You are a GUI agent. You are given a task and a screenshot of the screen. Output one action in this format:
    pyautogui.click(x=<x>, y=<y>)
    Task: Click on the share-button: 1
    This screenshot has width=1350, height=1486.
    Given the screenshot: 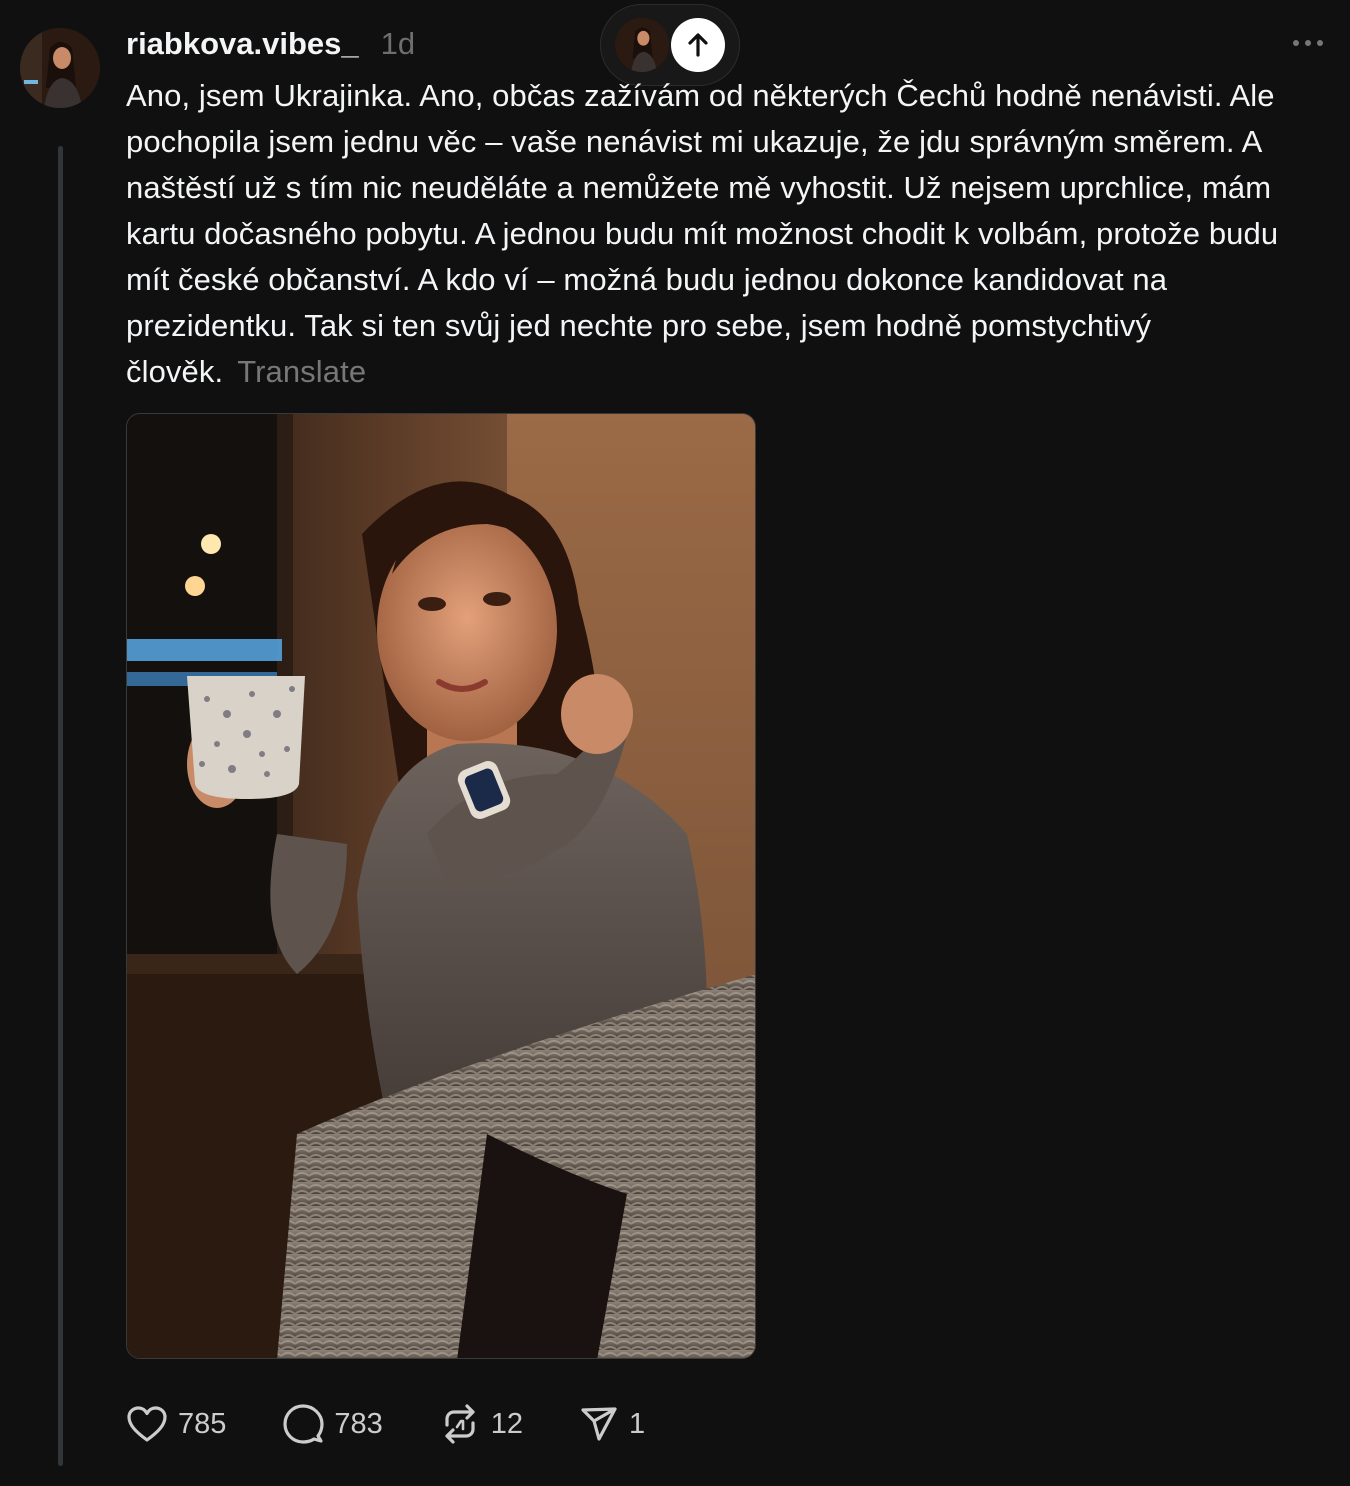 What is the action you would take?
    pyautogui.click(x=612, y=1424)
    